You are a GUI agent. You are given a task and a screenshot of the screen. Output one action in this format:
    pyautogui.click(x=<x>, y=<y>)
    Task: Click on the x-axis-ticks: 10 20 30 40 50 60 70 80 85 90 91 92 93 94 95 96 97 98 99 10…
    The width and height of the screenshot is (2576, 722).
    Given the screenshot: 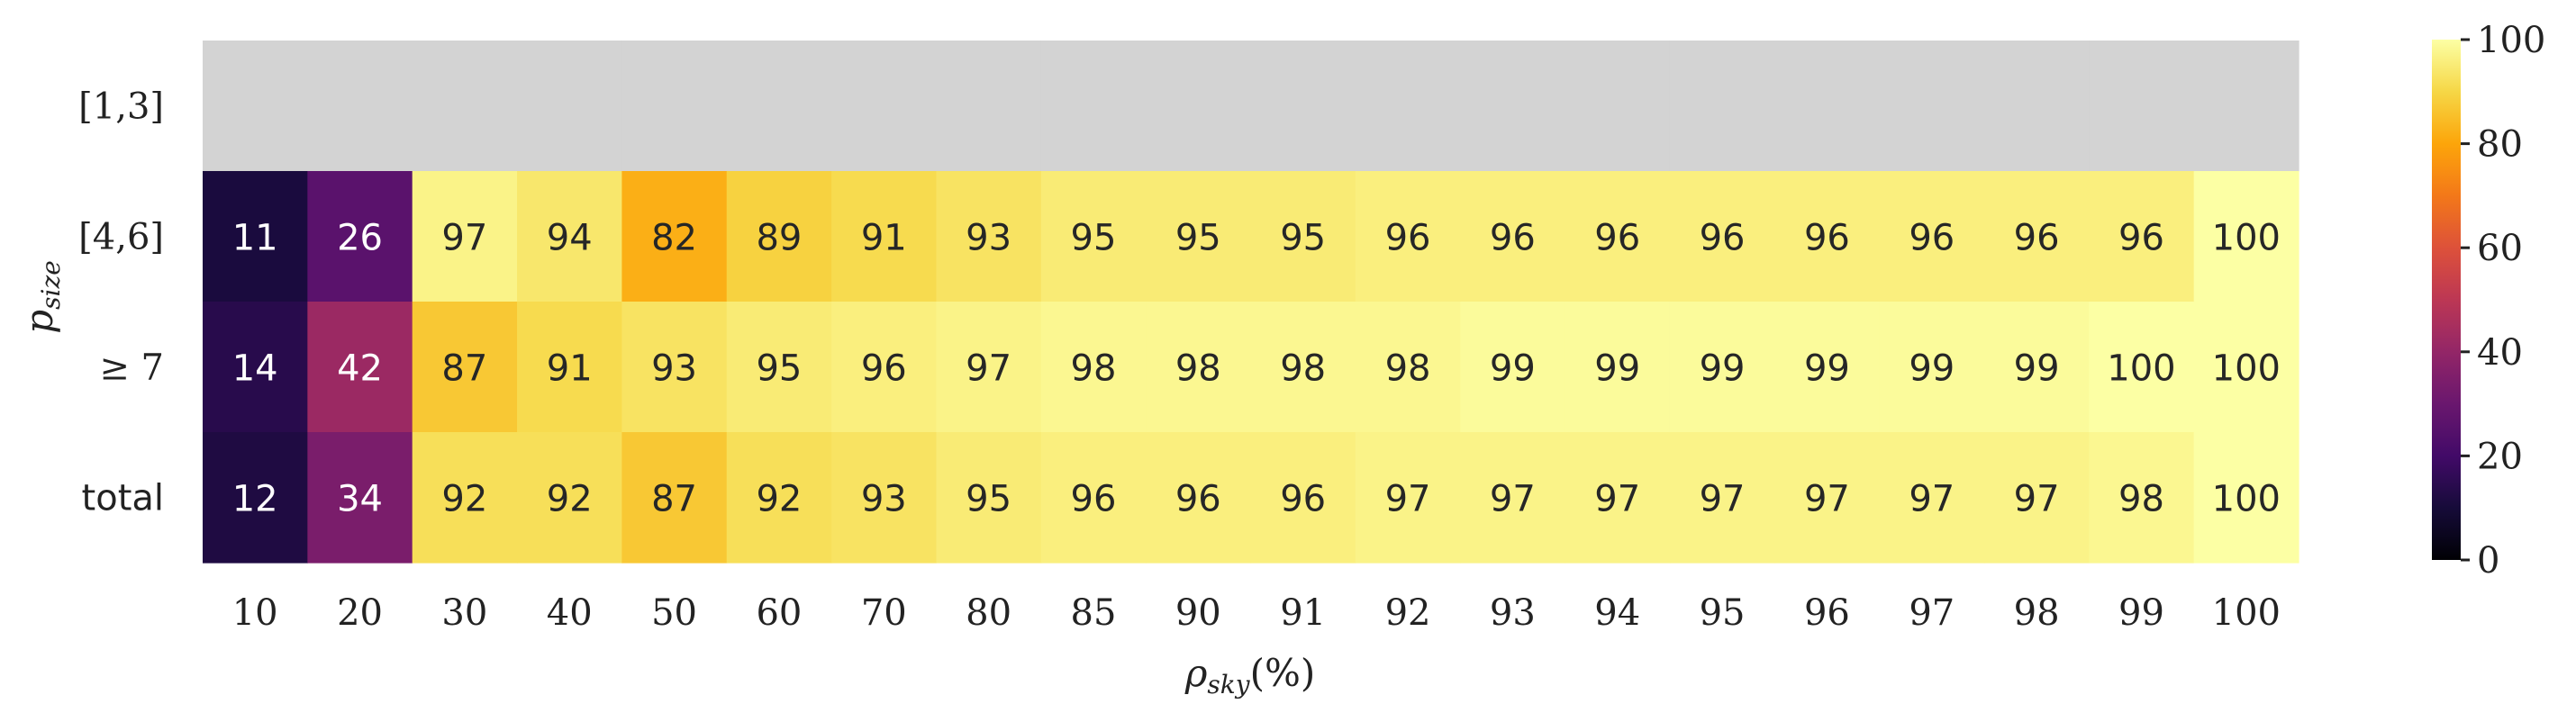 What is the action you would take?
    pyautogui.click(x=1256, y=613)
    